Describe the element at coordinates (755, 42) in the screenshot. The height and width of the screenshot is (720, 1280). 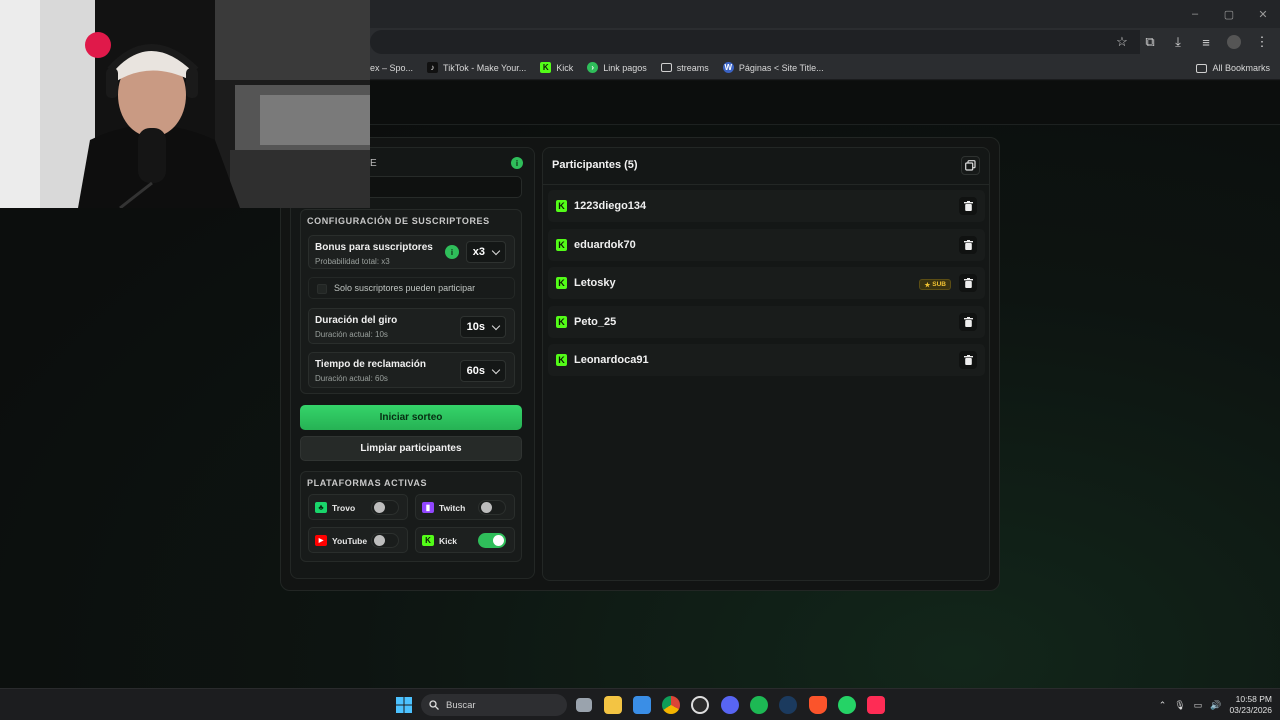
I see `address-bar` at that location.